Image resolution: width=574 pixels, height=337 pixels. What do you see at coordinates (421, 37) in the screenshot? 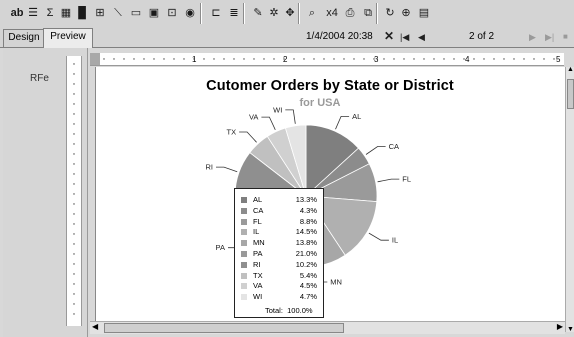
I see `previous-page-button: ◀` at bounding box center [421, 37].